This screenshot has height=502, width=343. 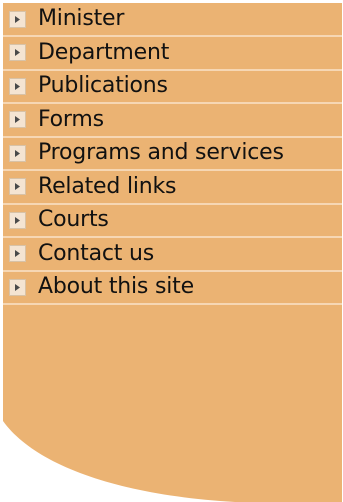 I want to click on nav-item-label: Related links, so click(x=107, y=186).